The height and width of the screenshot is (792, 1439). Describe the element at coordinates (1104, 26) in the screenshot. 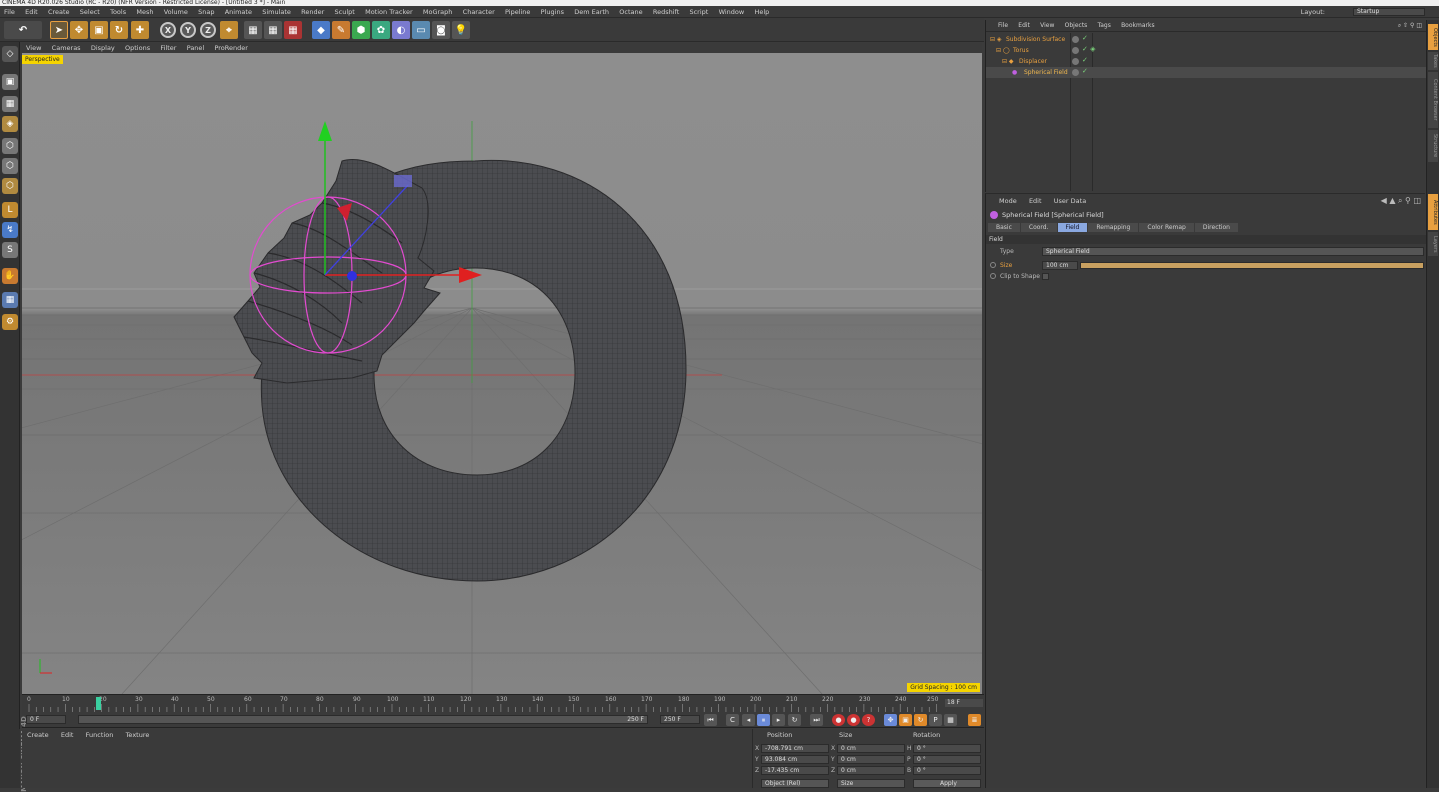

I see `objmgr-menu-tags: Tags` at that location.